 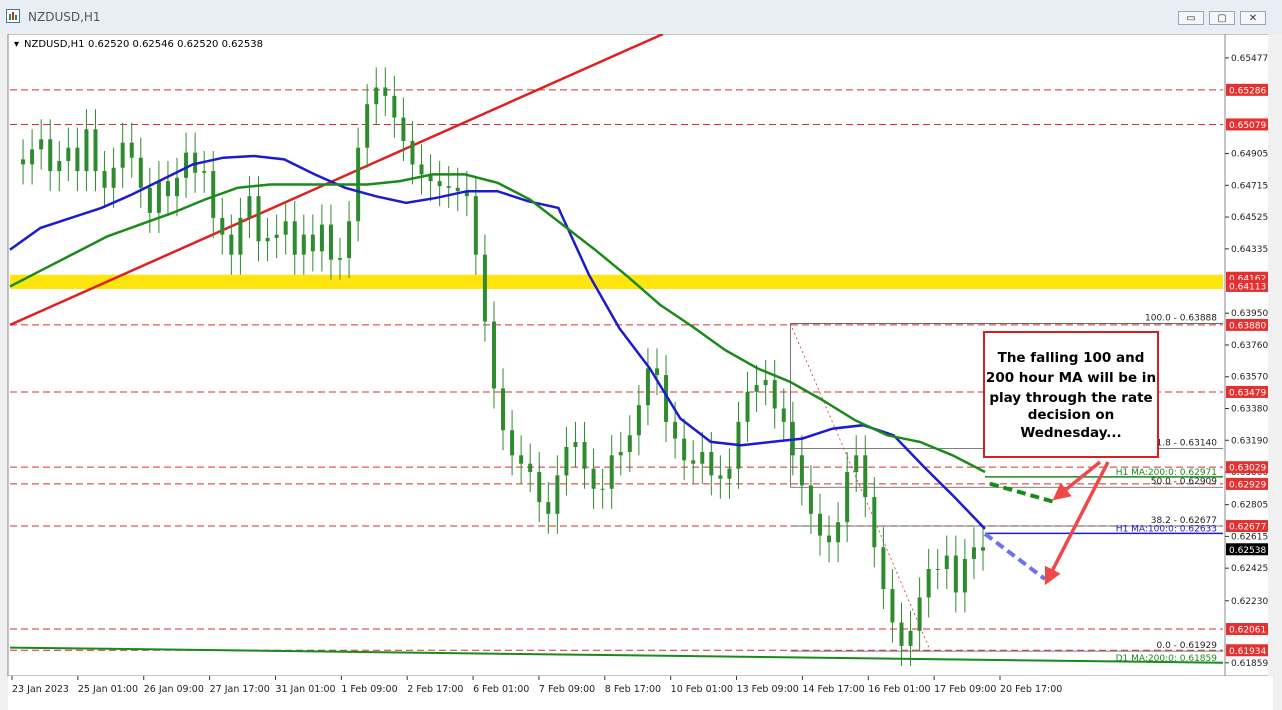 What do you see at coordinates (1249, 59) in the screenshot?
I see `y-tick-label-0: 0.65477` at bounding box center [1249, 59].